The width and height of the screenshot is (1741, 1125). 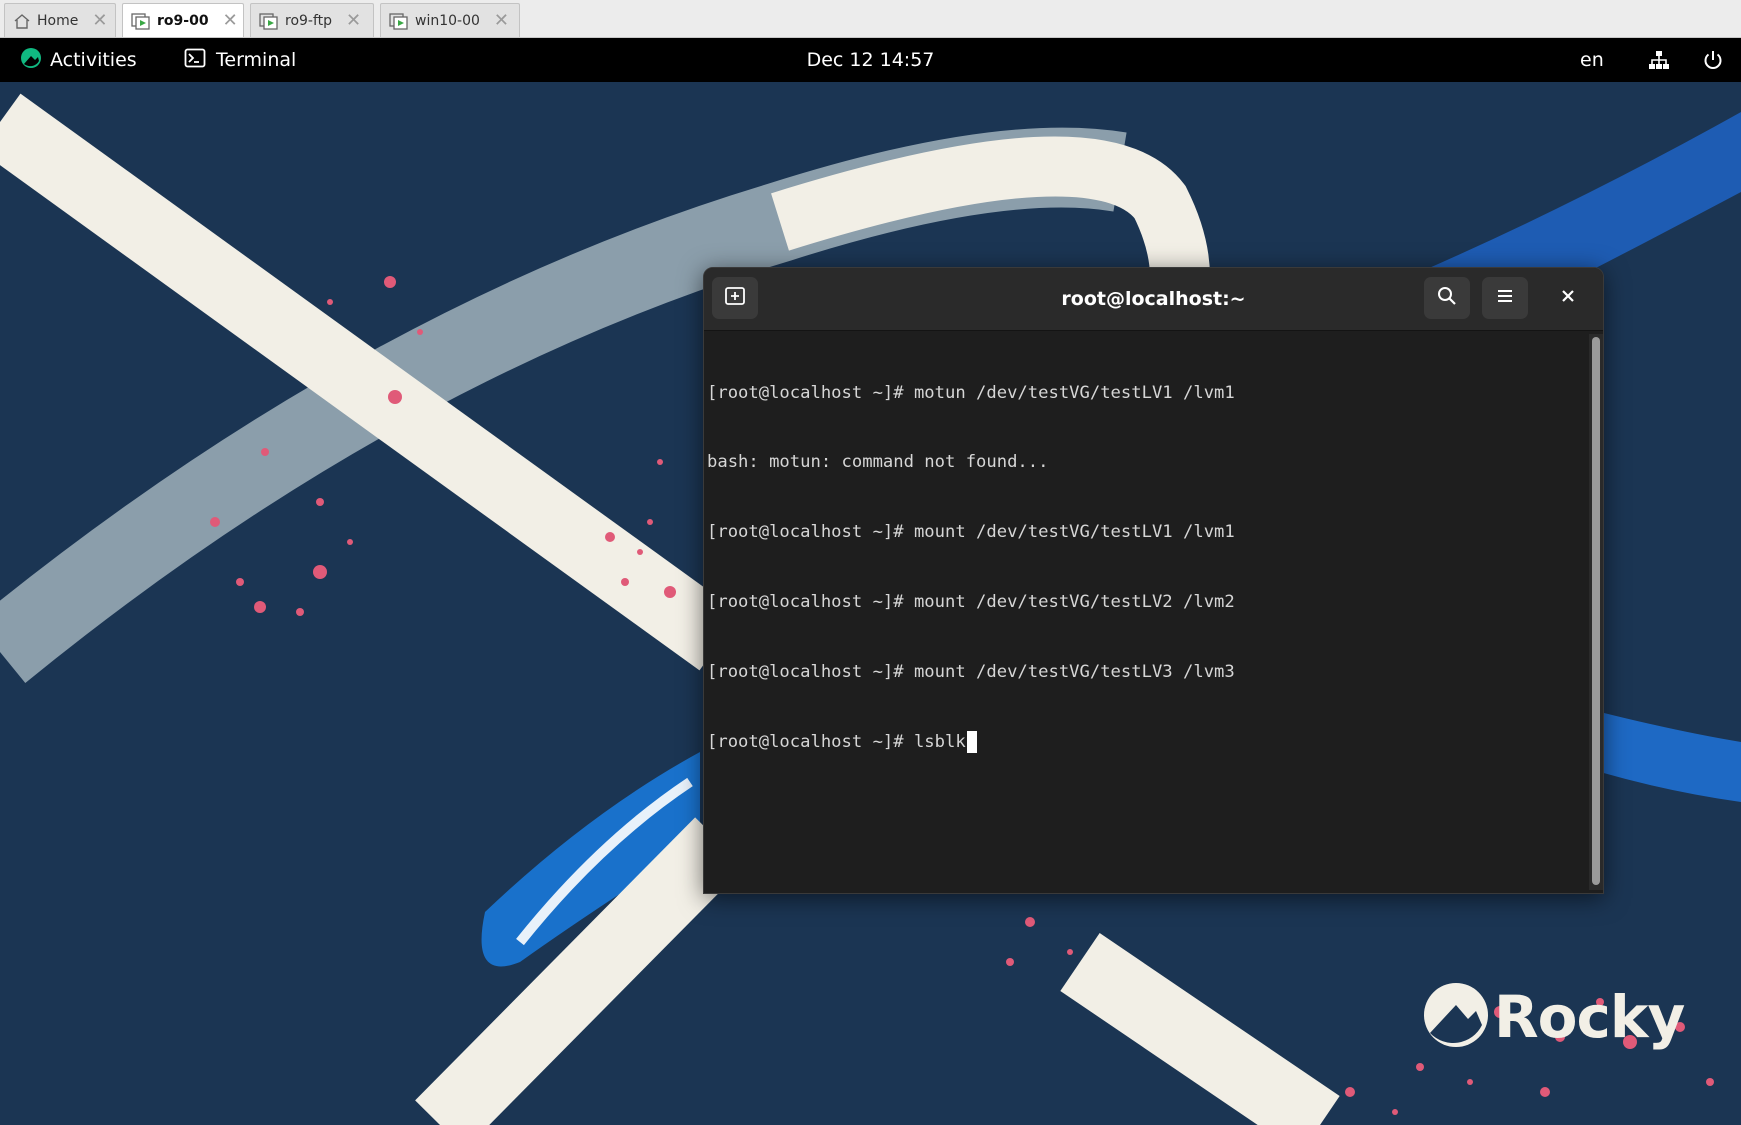 What do you see at coordinates (1592, 60) in the screenshot?
I see `language-indicator: en` at bounding box center [1592, 60].